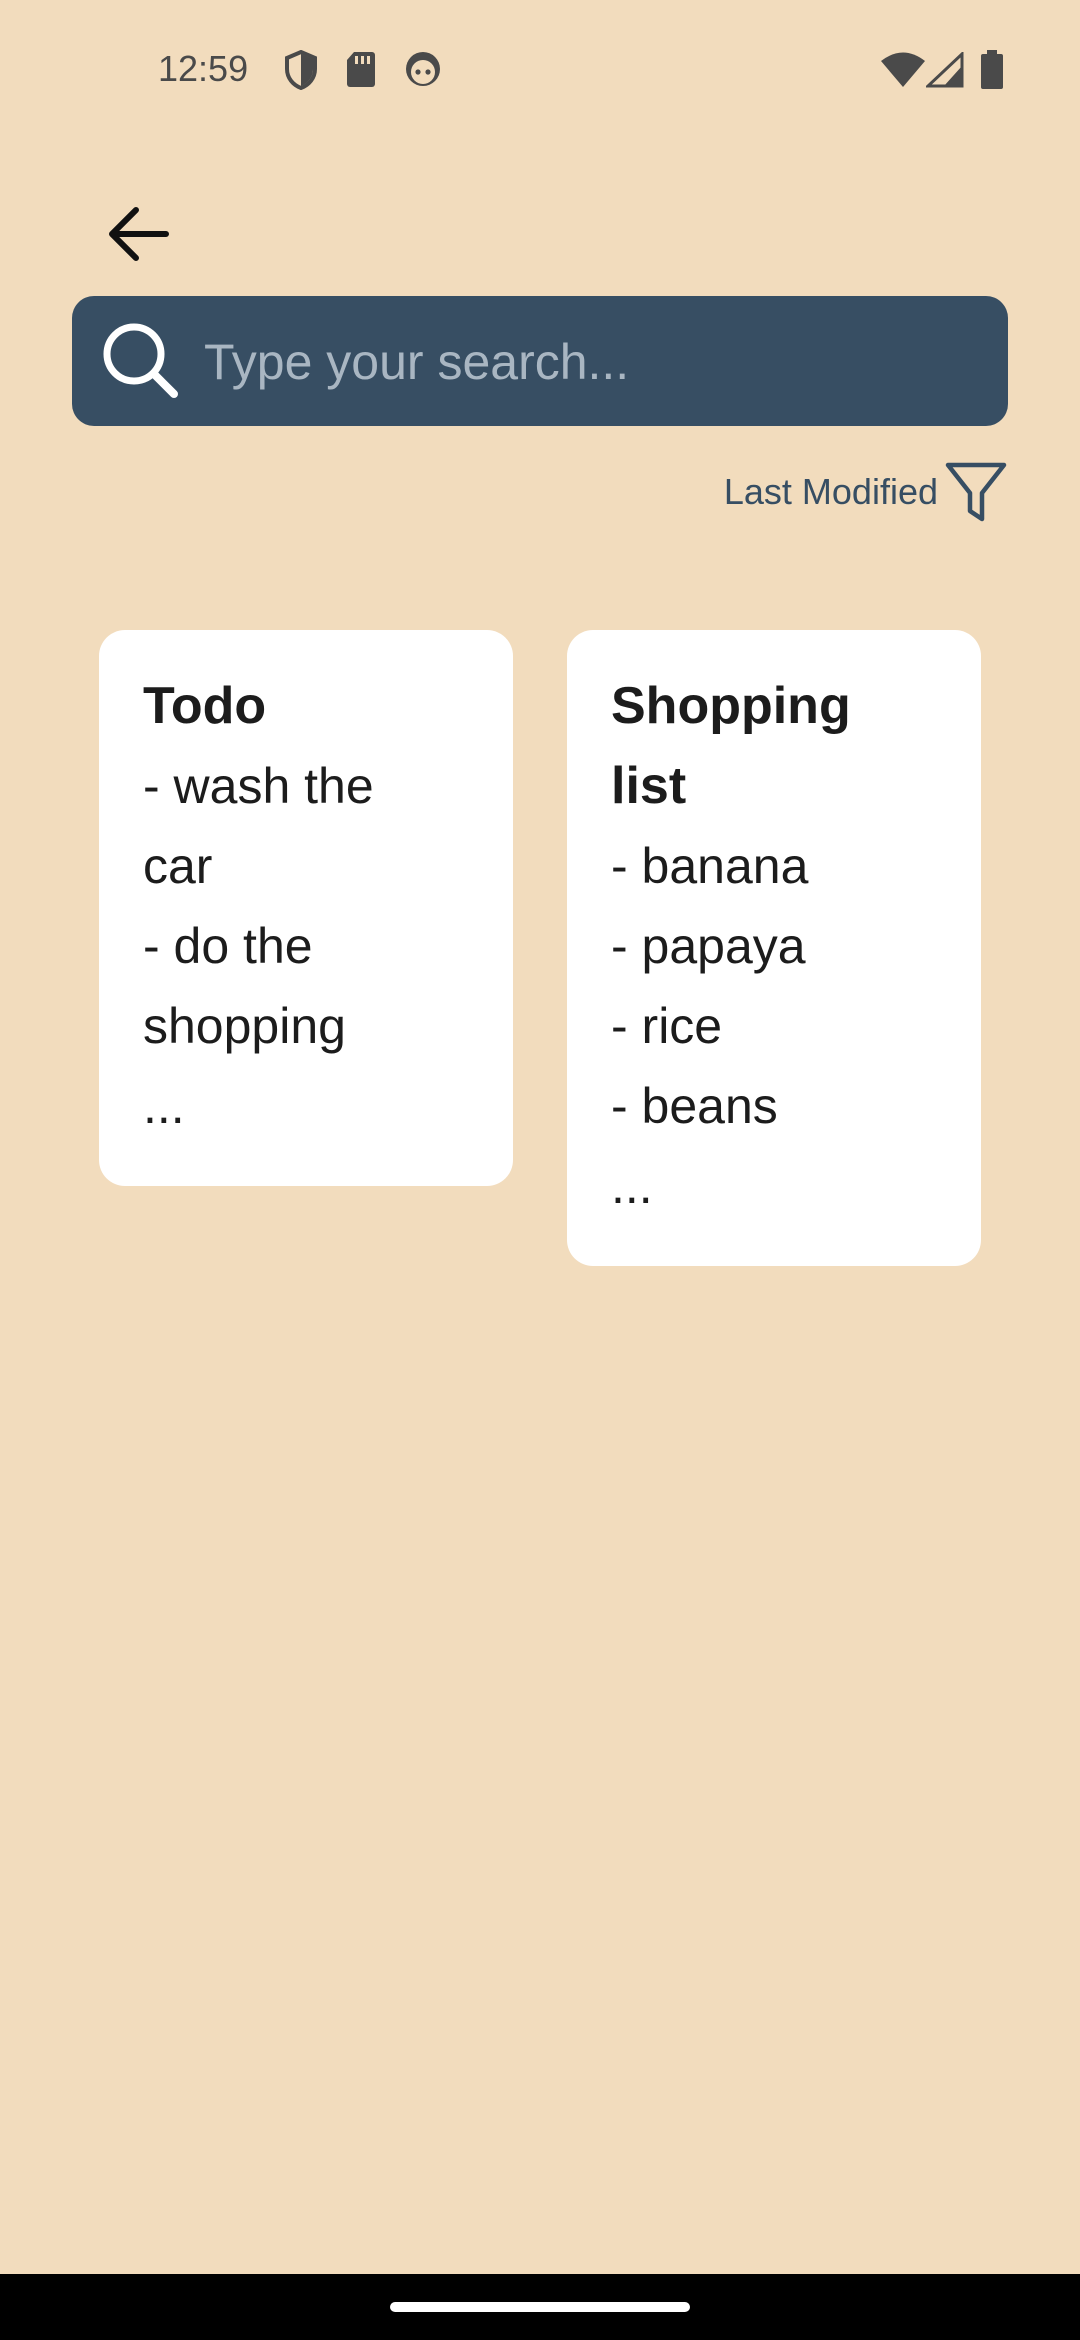 The image size is (1080, 2340). Describe the element at coordinates (244, 1026) in the screenshot. I see `note-line: shopping` at that location.